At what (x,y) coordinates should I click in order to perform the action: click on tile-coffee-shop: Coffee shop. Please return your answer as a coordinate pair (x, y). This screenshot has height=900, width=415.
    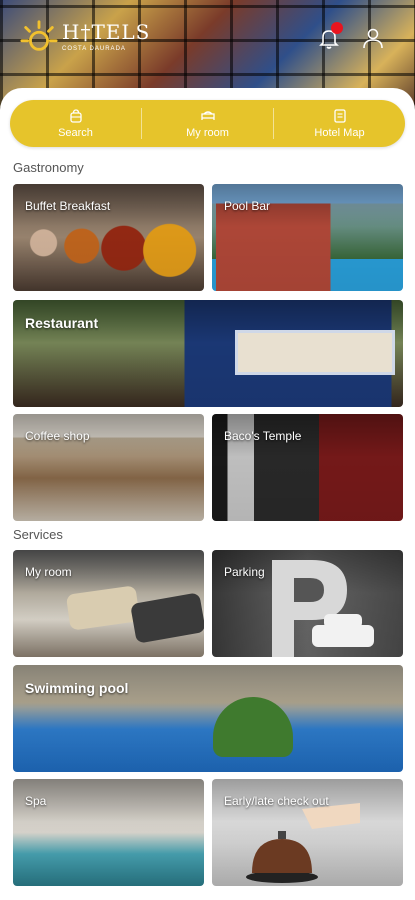
    Looking at the image, I should click on (108, 467).